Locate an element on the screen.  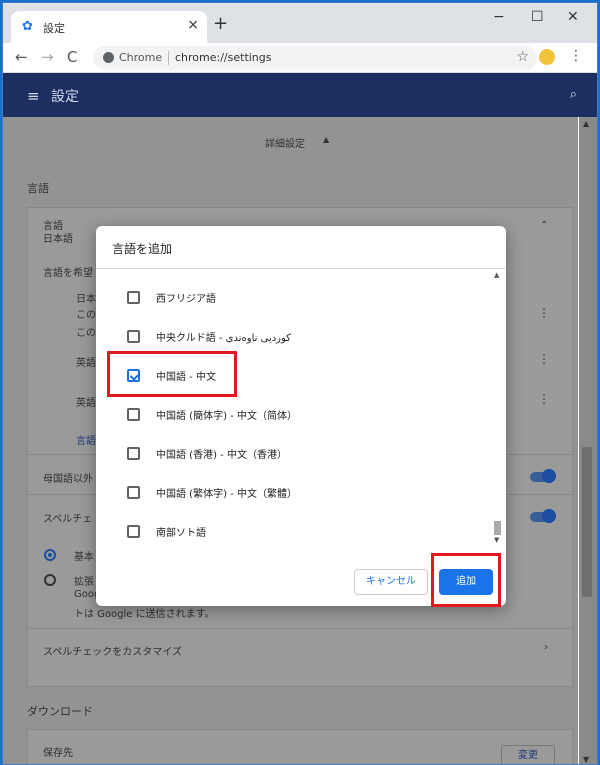
lang-value: 日本語 is located at coordinates (58, 239).